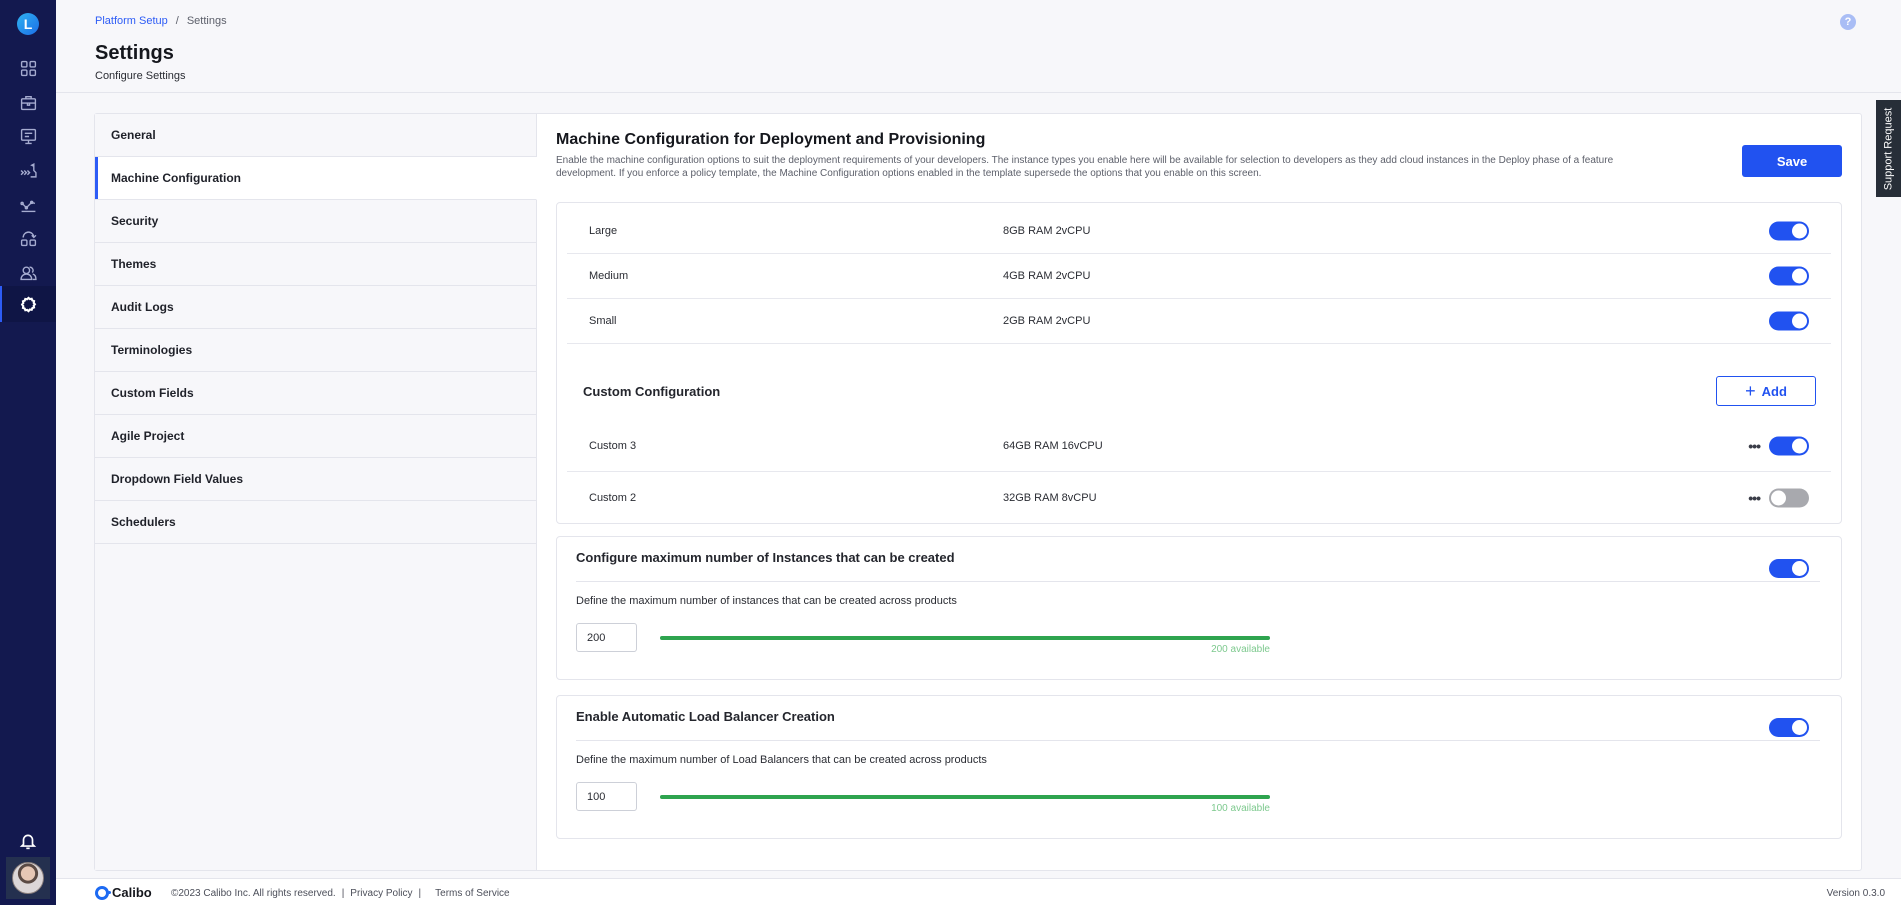  I want to click on instances-limit-toggle, so click(1789, 568).